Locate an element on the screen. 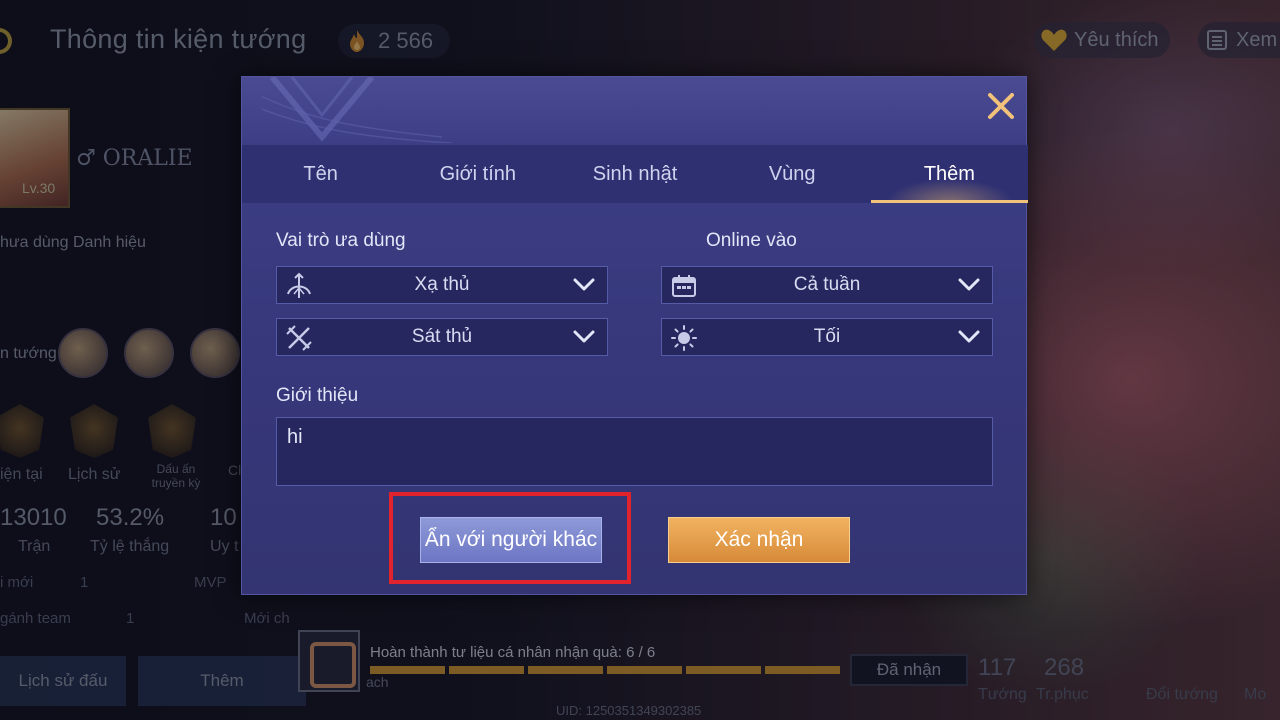 Image resolution: width=1280 pixels, height=720 pixels. confirm-button-label: Xác nhận is located at coordinates (759, 539).